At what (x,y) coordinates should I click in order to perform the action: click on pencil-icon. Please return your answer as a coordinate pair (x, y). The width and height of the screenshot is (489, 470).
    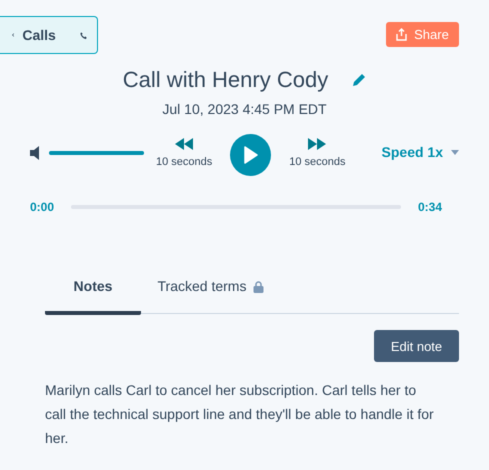
    Looking at the image, I should click on (359, 80).